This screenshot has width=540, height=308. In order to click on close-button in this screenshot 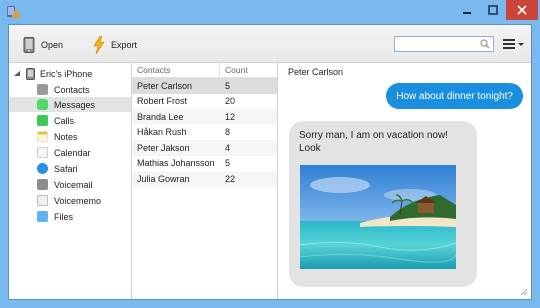, I will do `click(522, 10)`.